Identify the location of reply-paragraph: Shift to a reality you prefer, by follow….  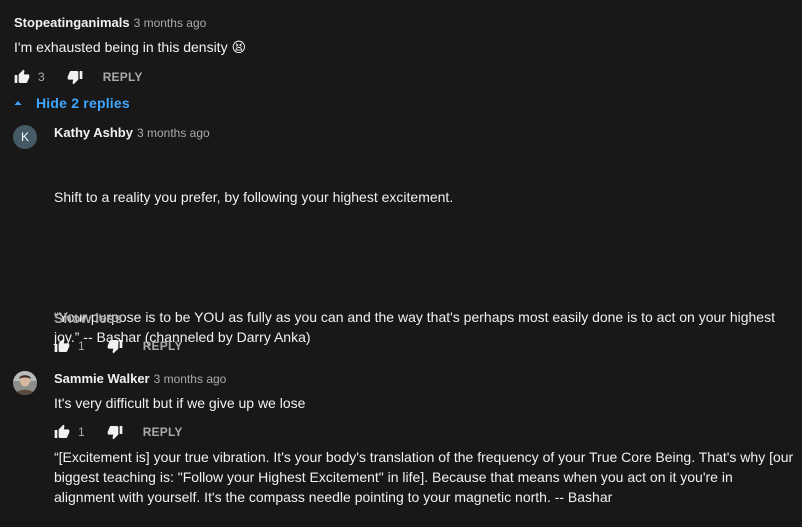
(254, 197).